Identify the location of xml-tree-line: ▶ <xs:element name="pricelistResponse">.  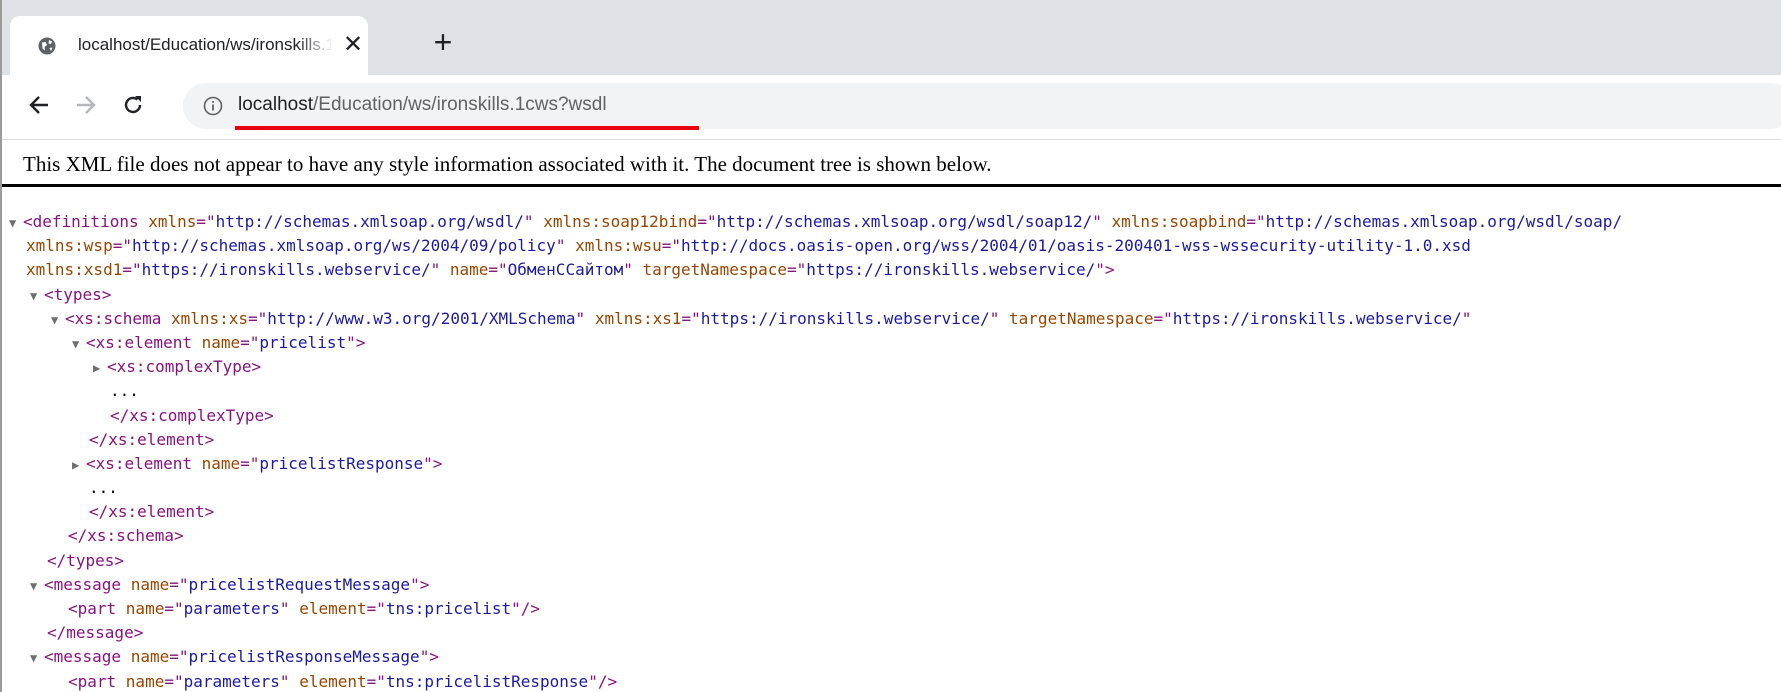
(890, 464).